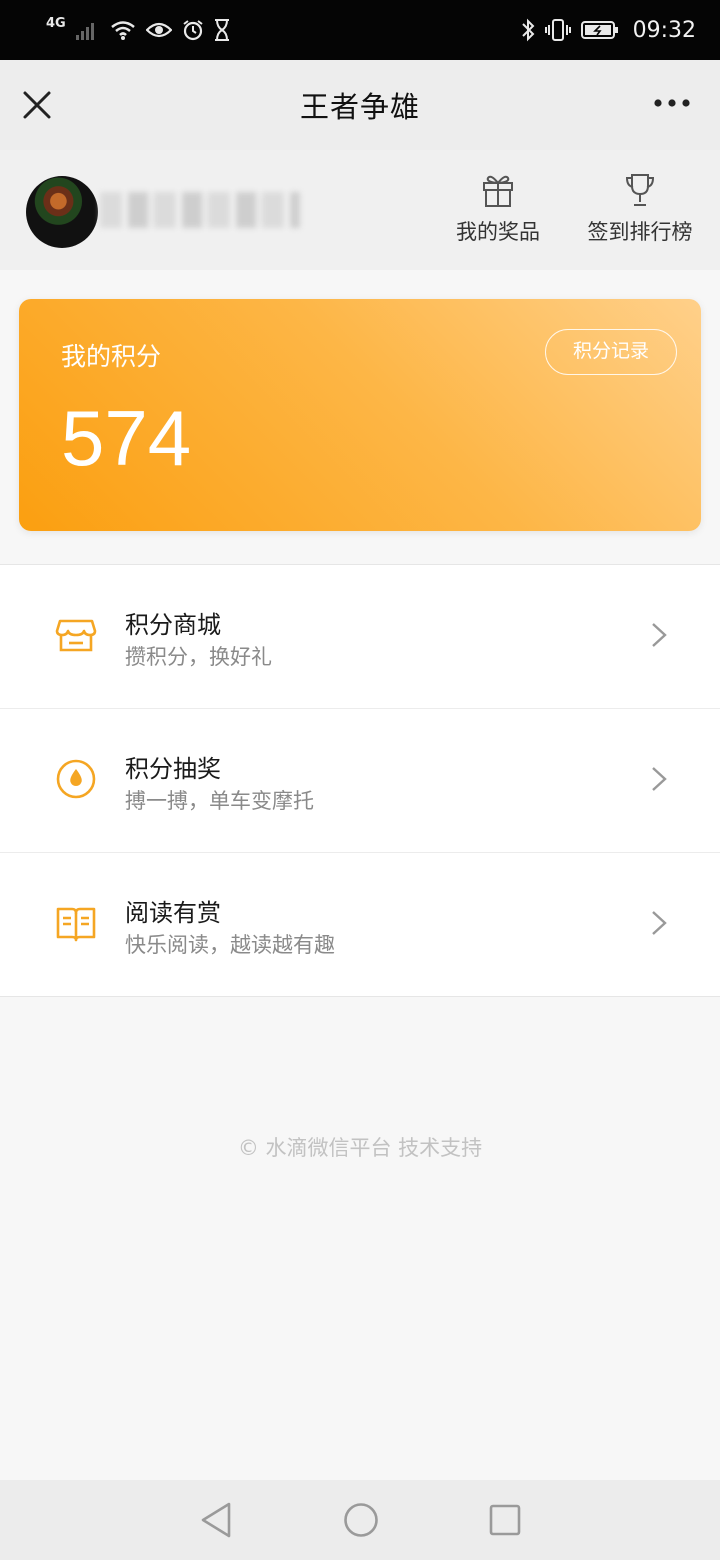 The width and height of the screenshot is (720, 1560). Describe the element at coordinates (360, 30) in the screenshot. I see `status-bar: 4G 09:32` at that location.